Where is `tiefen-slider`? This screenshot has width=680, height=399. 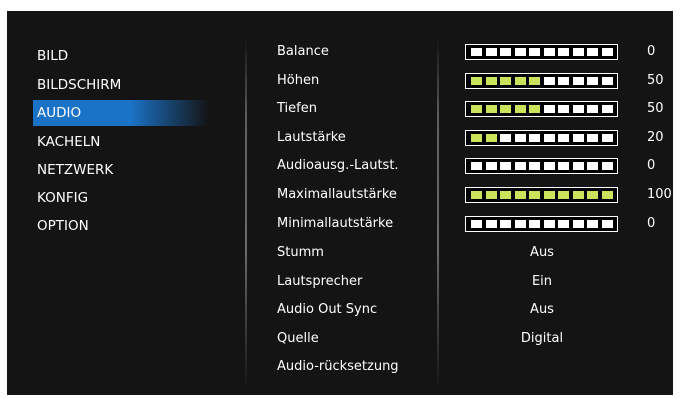
tiefen-slider is located at coordinates (541, 109).